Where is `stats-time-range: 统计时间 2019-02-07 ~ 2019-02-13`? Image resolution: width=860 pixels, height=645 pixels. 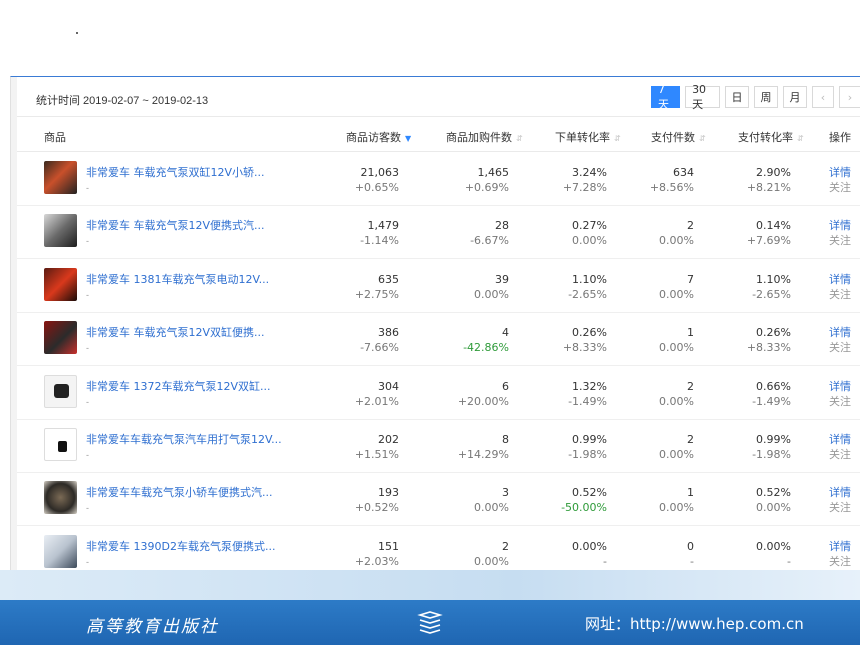
stats-time-range: 统计时间 2019-02-07 ~ 2019-02-13 is located at coordinates (122, 101).